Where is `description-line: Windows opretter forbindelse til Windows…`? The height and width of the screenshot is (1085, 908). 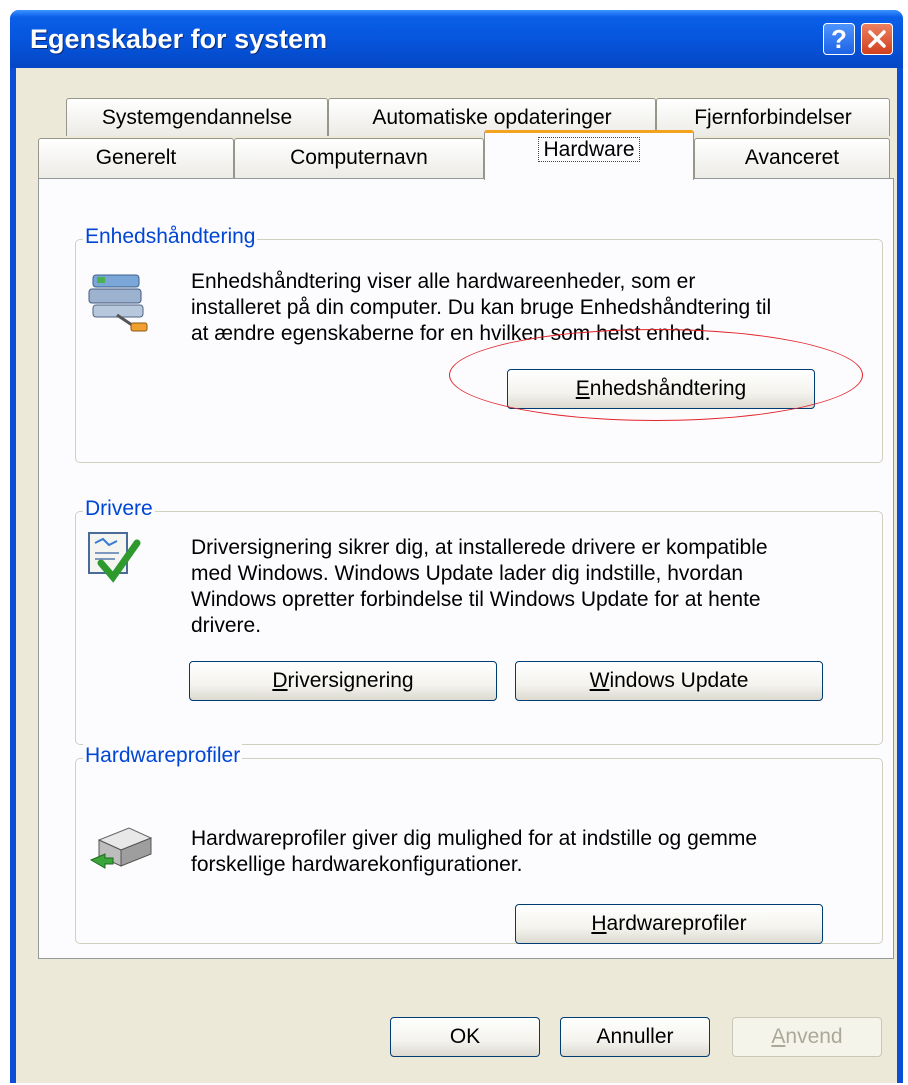
description-line: Windows opretter forbindelse til Windows… is located at coordinates (476, 599).